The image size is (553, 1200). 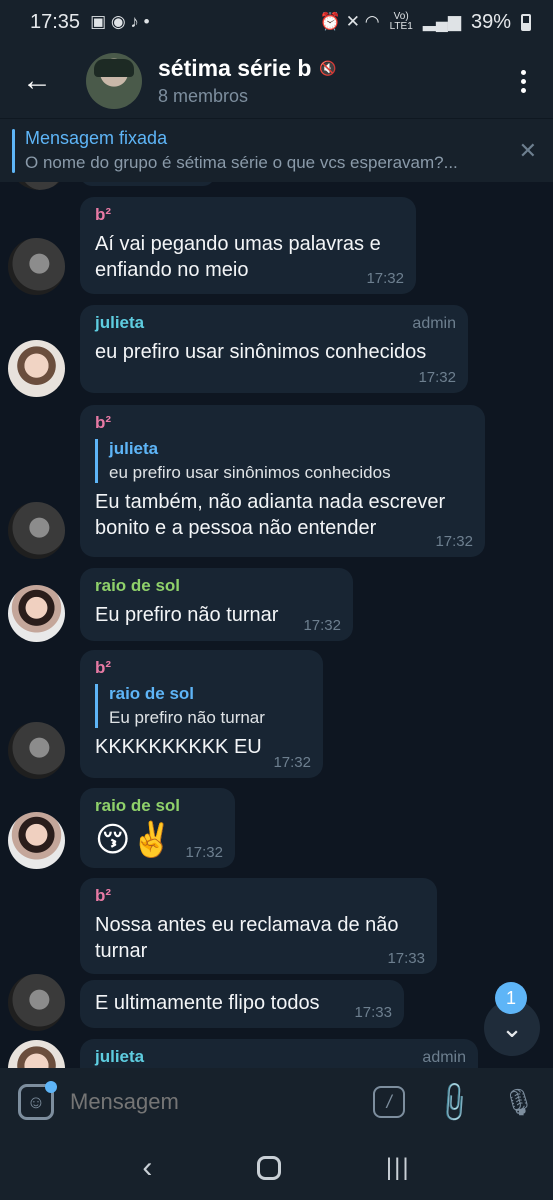 What do you see at coordinates (526, 22) in the screenshot?
I see `battery-icon` at bounding box center [526, 22].